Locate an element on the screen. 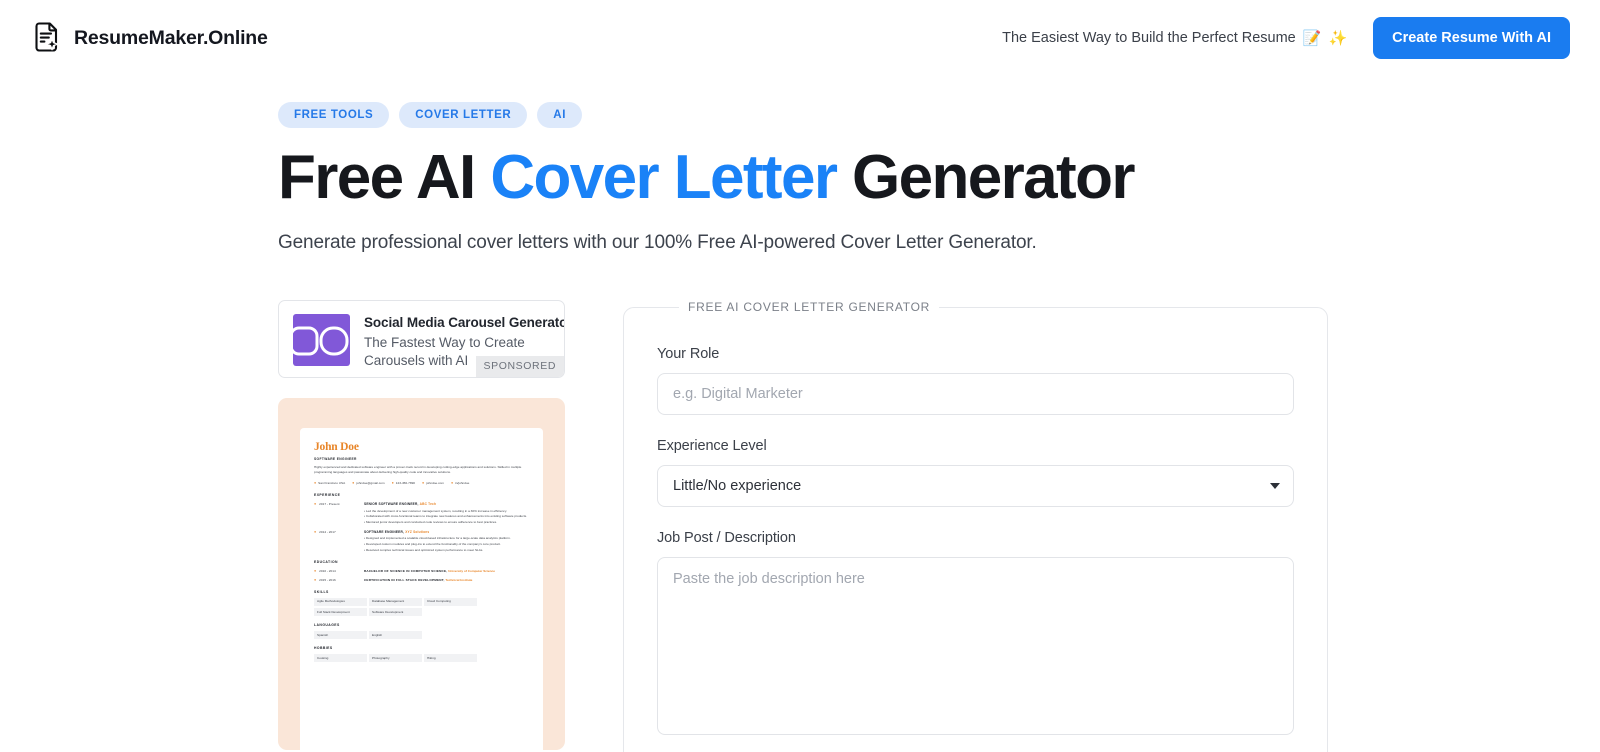 The image size is (1600, 752). resume-section-education: EDUCATION is located at coordinates (326, 562).